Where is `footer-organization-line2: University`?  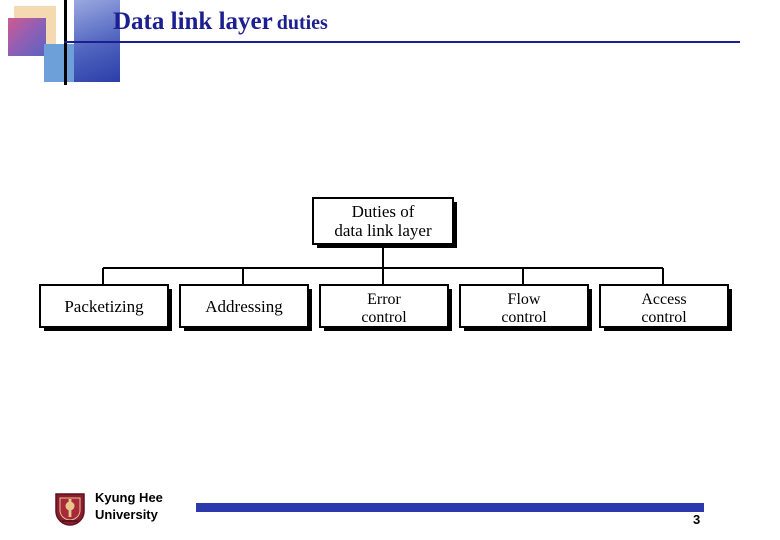 footer-organization-line2: University is located at coordinates (126, 514).